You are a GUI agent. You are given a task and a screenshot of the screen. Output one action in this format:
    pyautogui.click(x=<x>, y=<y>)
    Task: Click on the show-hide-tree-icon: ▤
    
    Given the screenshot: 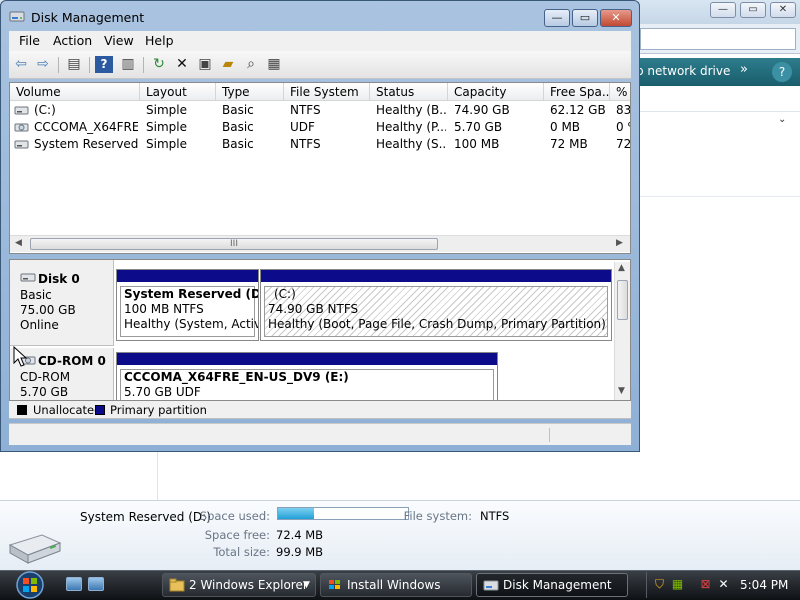 What is the action you would take?
    pyautogui.click(x=74, y=64)
    